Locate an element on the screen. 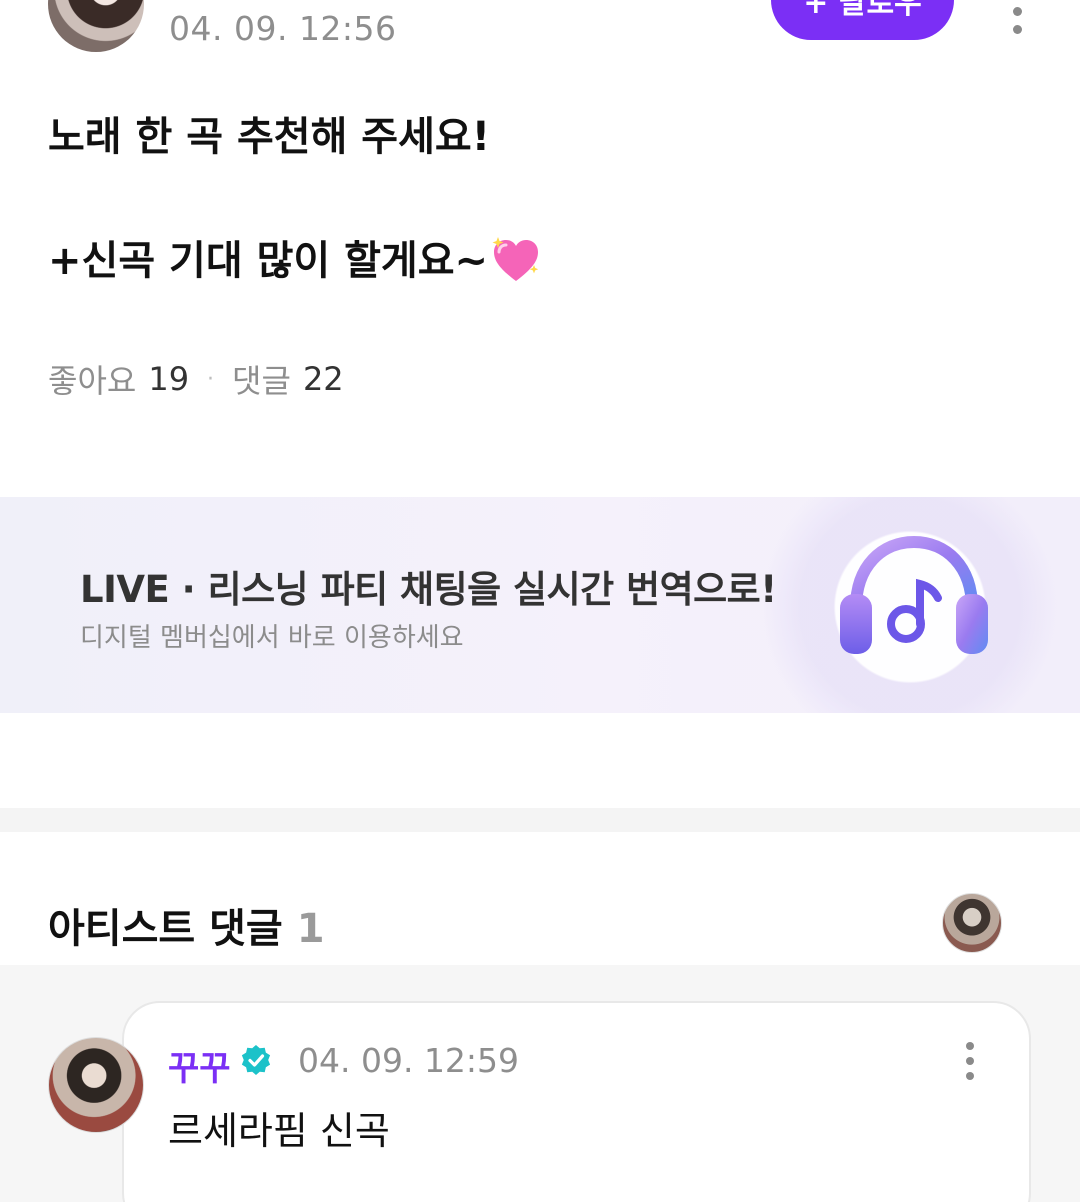 Image resolution: width=1080 pixels, height=1202 pixels. follow-button-label: + 팔로우 is located at coordinates (862, 10).